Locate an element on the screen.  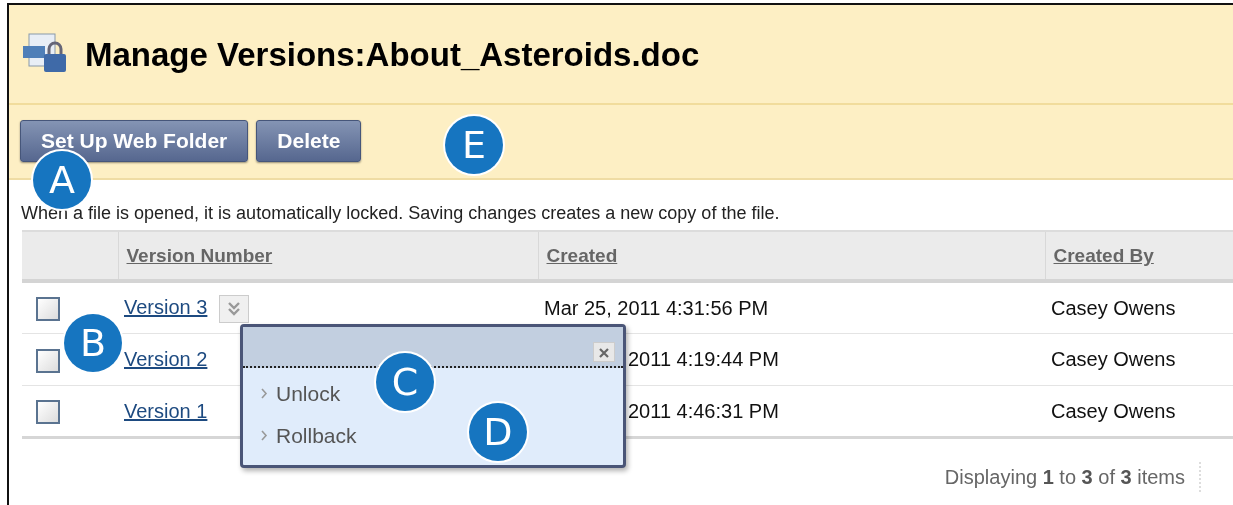
created-date: Mar 25, 2011 4:31:56 PM is located at coordinates (656, 307).